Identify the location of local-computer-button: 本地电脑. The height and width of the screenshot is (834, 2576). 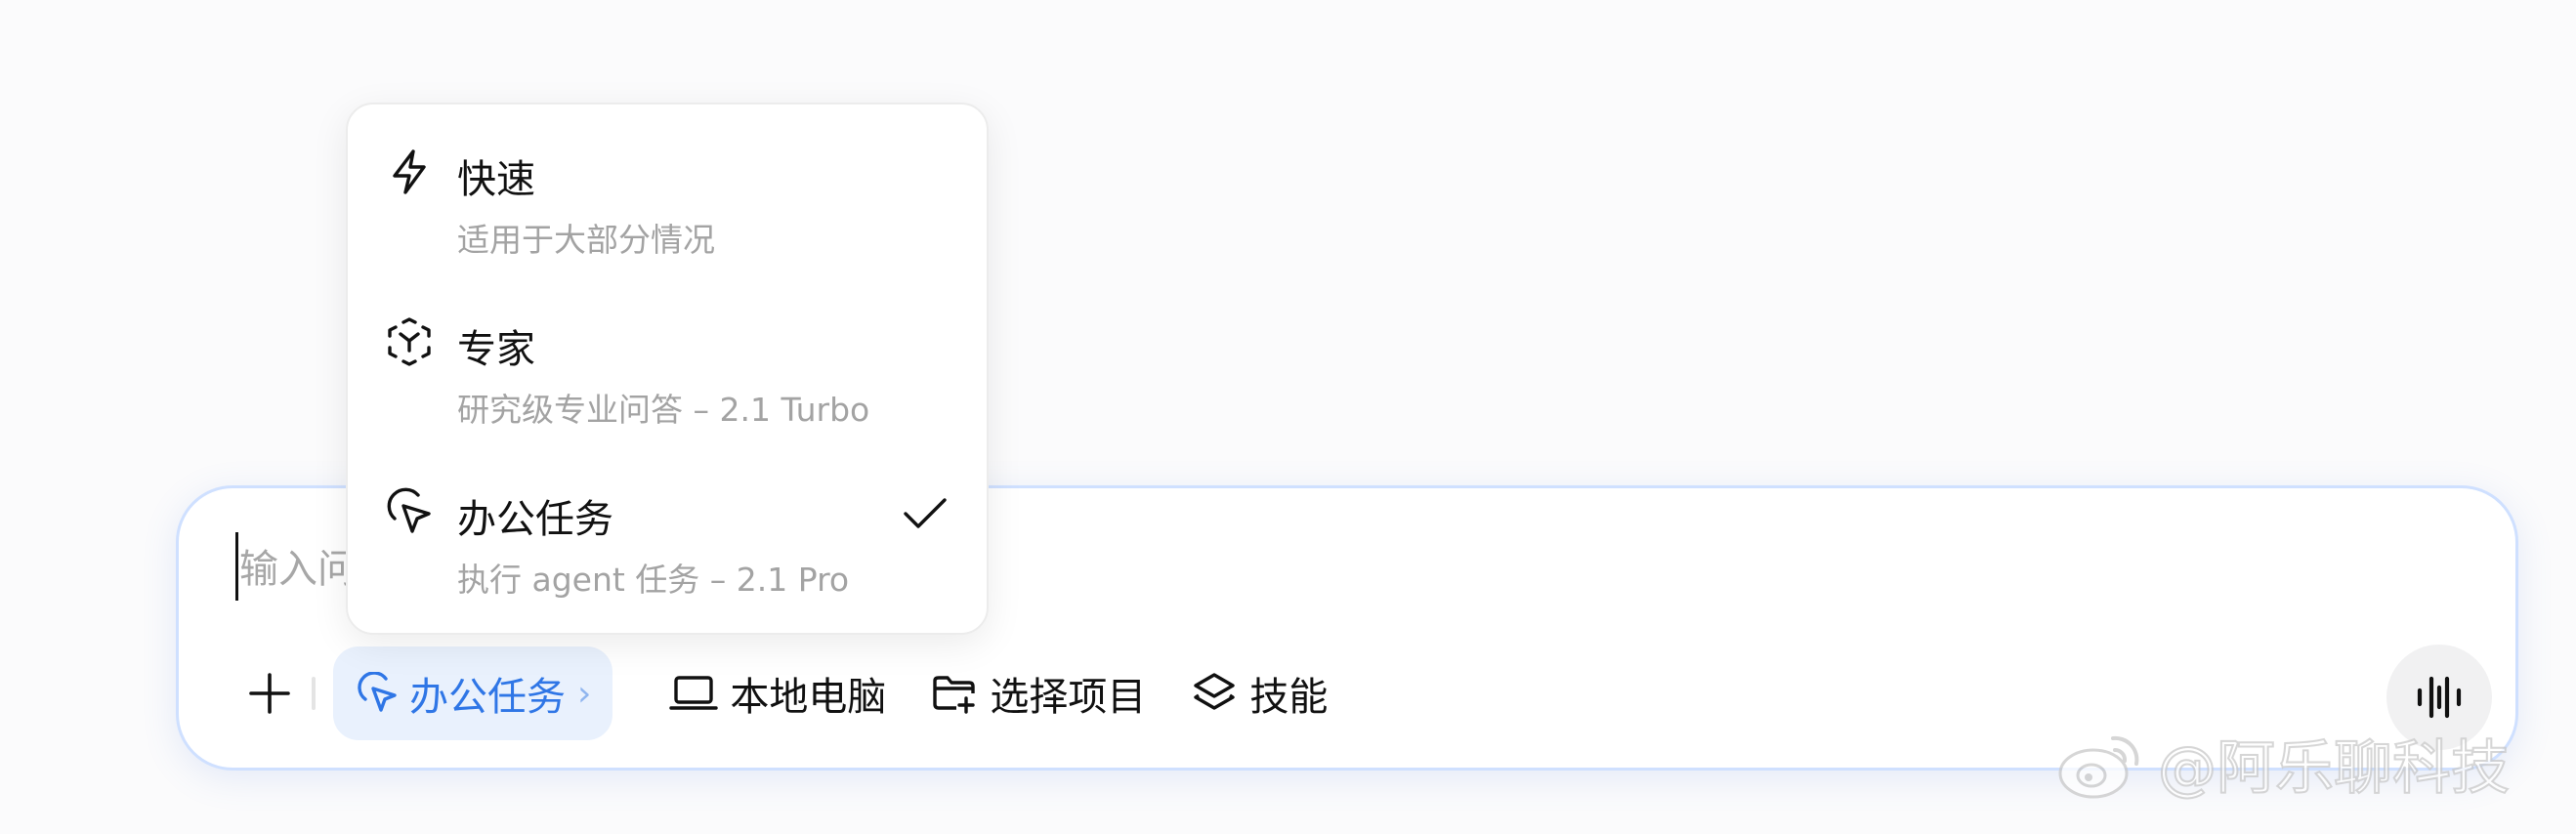
(777, 693).